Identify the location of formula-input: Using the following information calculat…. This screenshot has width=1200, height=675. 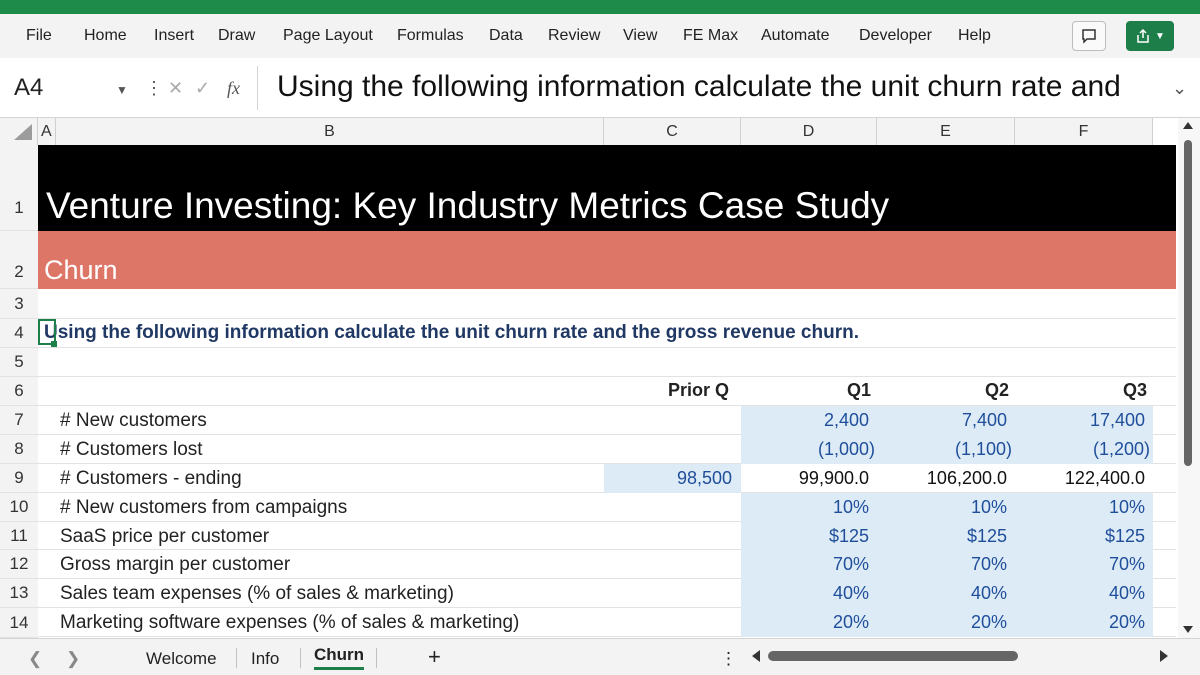
(717, 87).